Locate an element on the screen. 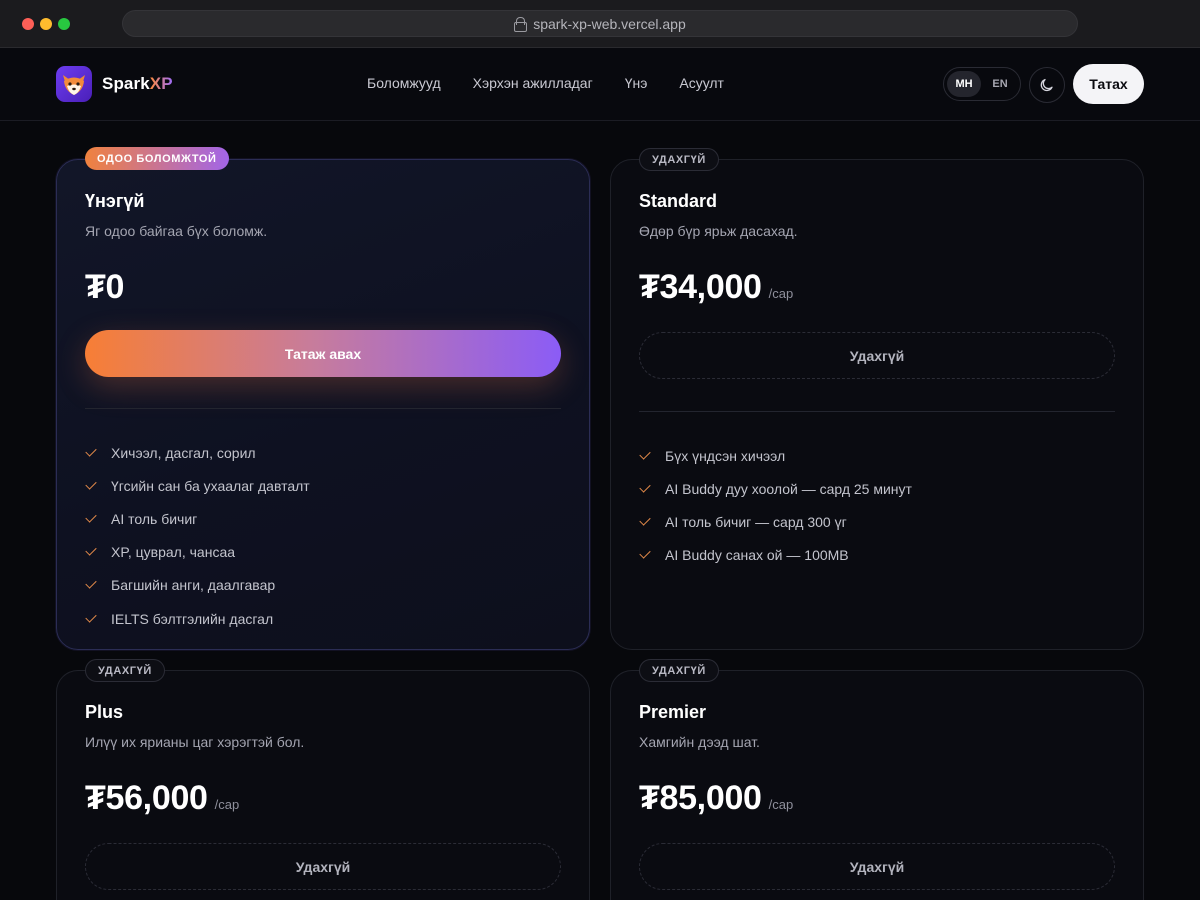 The image size is (1200, 900). price-amount: ₮34,000 is located at coordinates (700, 287).